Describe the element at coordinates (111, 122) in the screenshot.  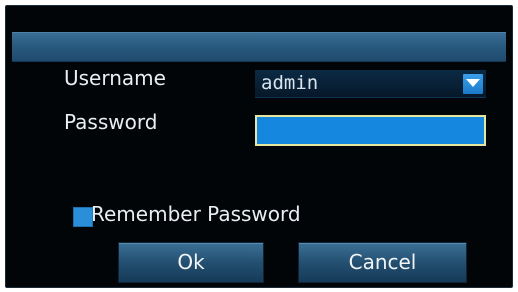
I see `password-label: Password` at that location.